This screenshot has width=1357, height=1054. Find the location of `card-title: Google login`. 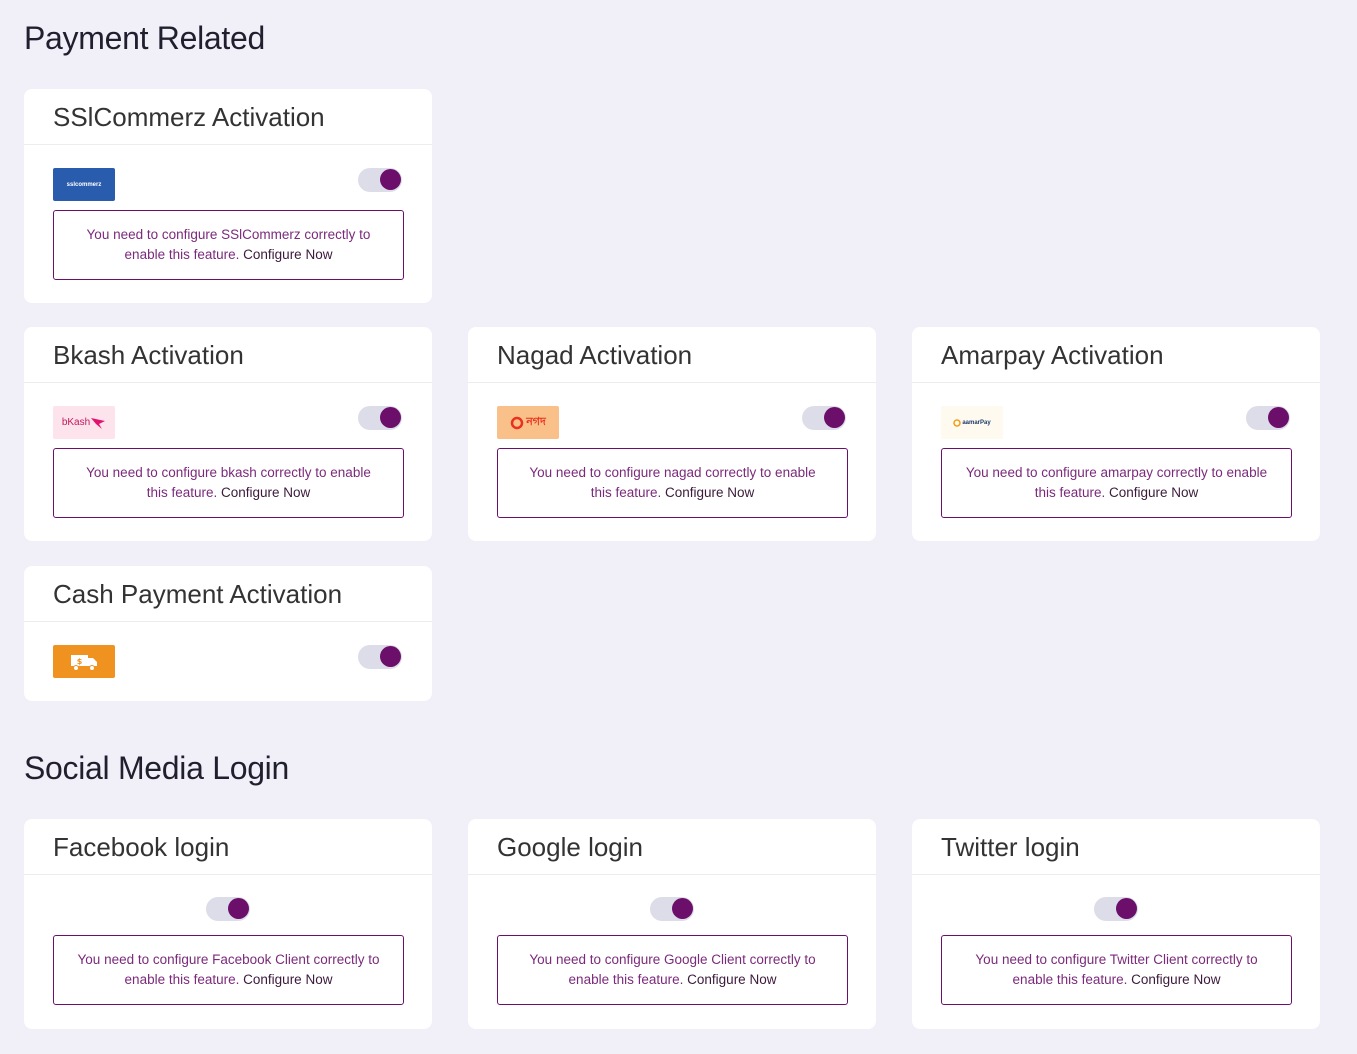

card-title: Google login is located at coordinates (672, 847).